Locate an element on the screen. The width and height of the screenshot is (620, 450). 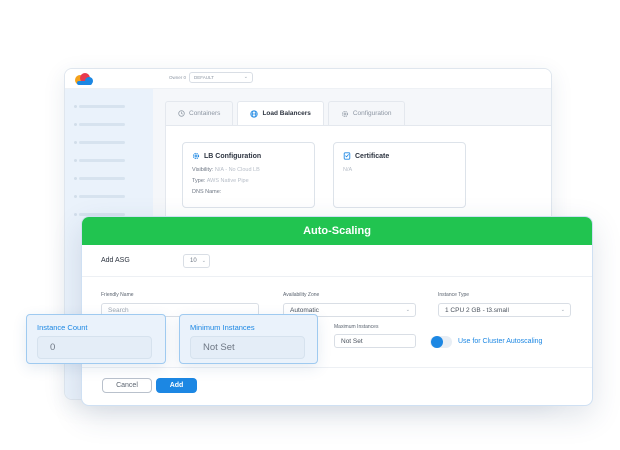
toggle-knob is located at coordinates (437, 342).